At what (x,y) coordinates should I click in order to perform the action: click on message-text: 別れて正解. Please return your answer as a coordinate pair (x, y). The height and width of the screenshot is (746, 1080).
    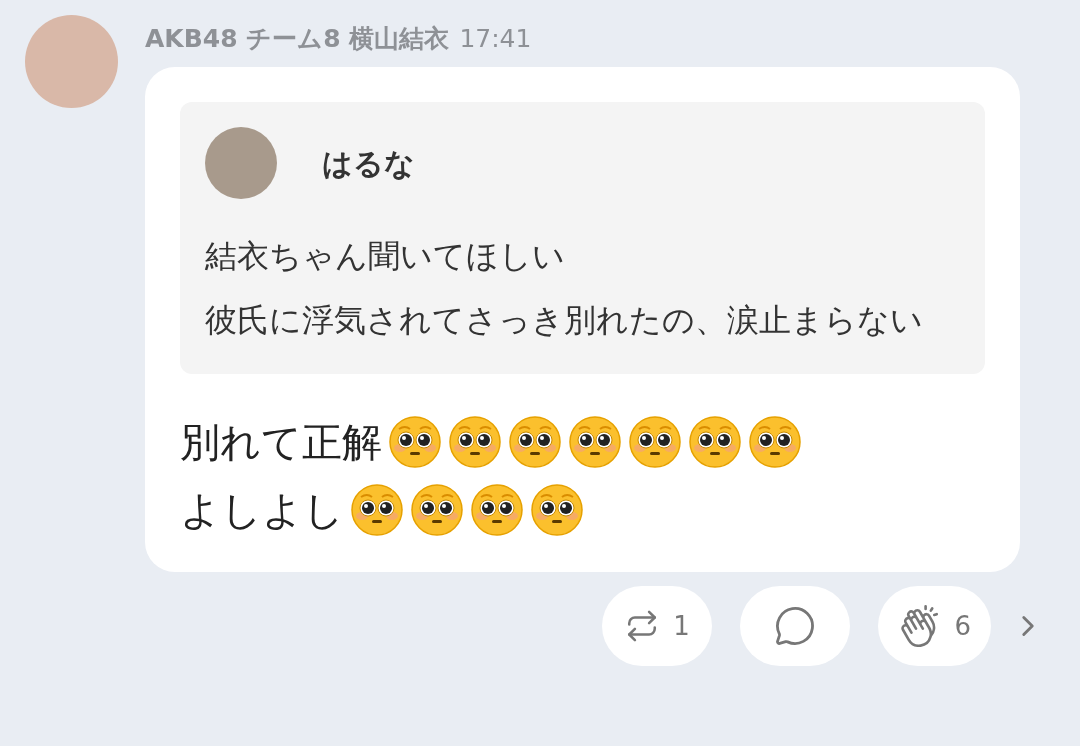
    Looking at the image, I should click on (281, 442).